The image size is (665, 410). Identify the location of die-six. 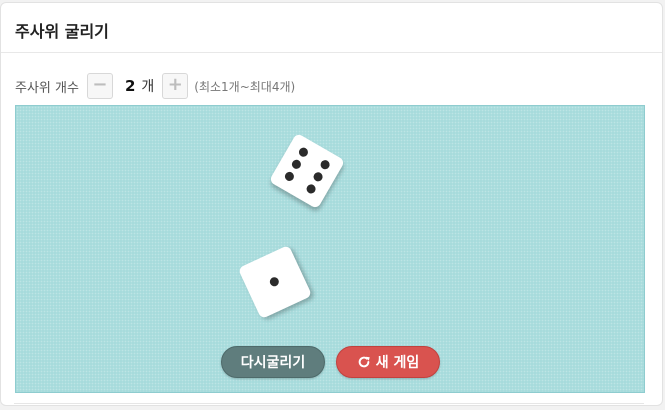
(307, 171).